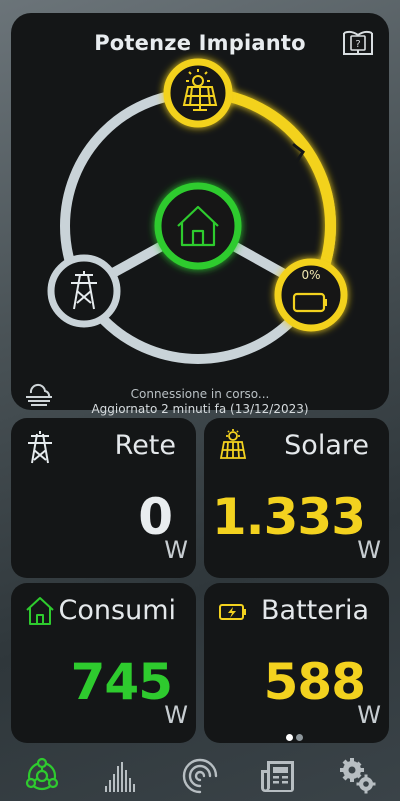 Image resolution: width=400 pixels, height=801 pixels. I want to click on bar-chart-icon, so click(120, 777).